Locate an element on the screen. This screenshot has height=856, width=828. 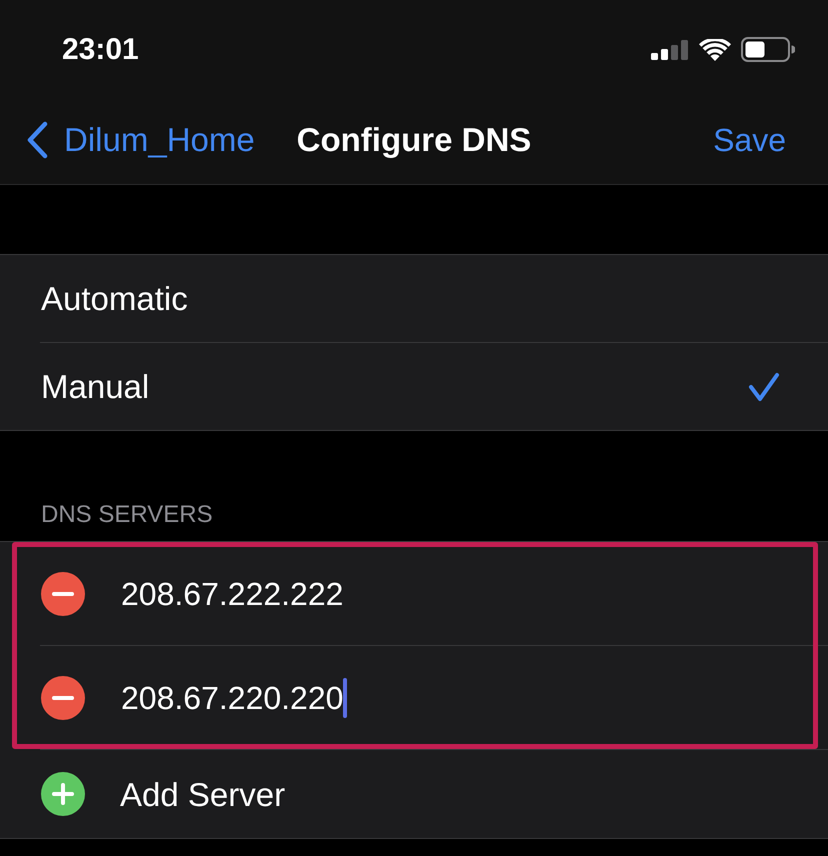
option-label: Manual is located at coordinates (95, 386).